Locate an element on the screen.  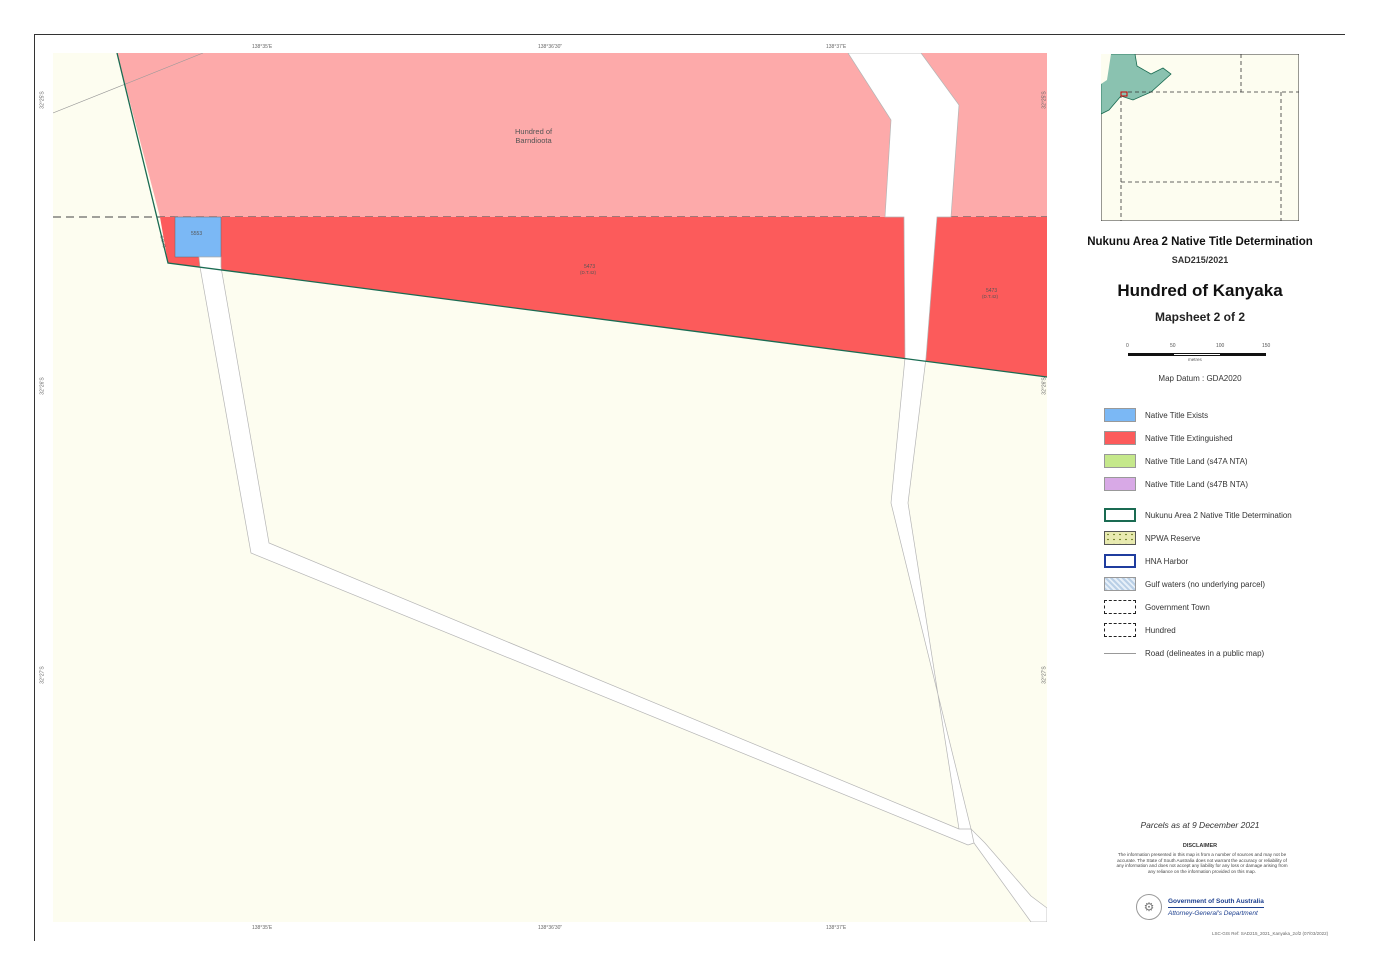
determination-title: Nukunu Area 2 Native Title Determination is located at coordinates (1200, 242).